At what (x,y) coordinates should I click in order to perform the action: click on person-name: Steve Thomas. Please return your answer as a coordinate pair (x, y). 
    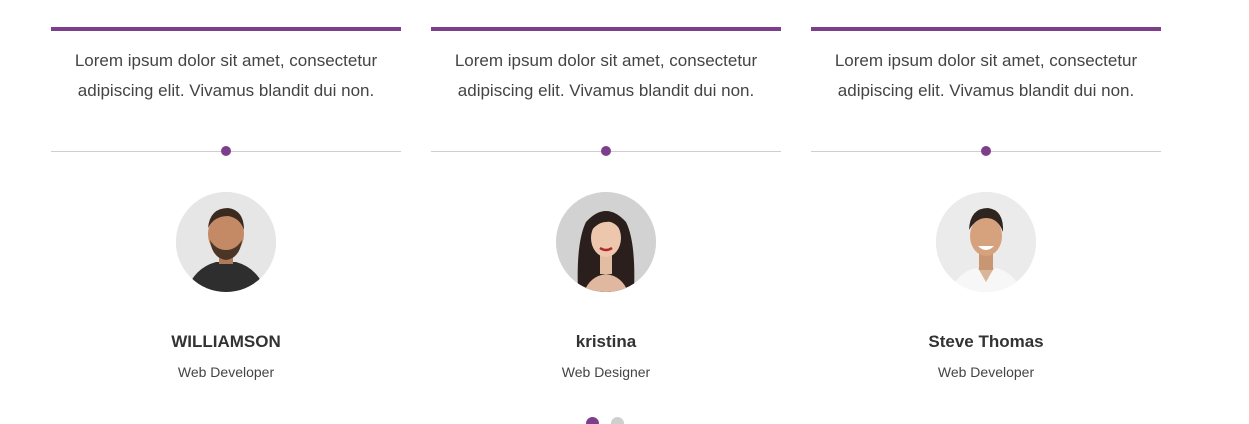
    Looking at the image, I should click on (986, 341).